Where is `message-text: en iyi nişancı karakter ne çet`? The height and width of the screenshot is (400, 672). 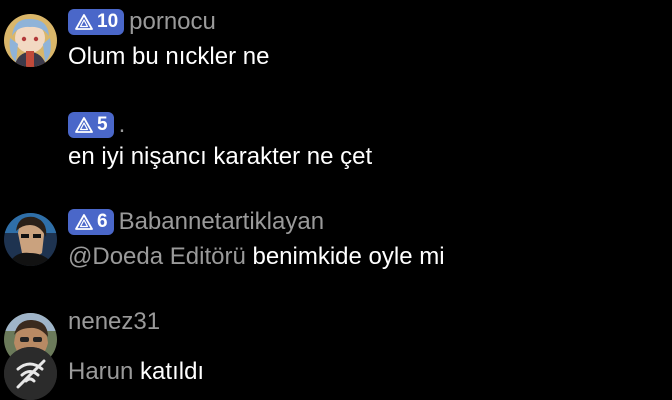
message-text: en iyi nişancı karakter ne çet is located at coordinates (220, 156).